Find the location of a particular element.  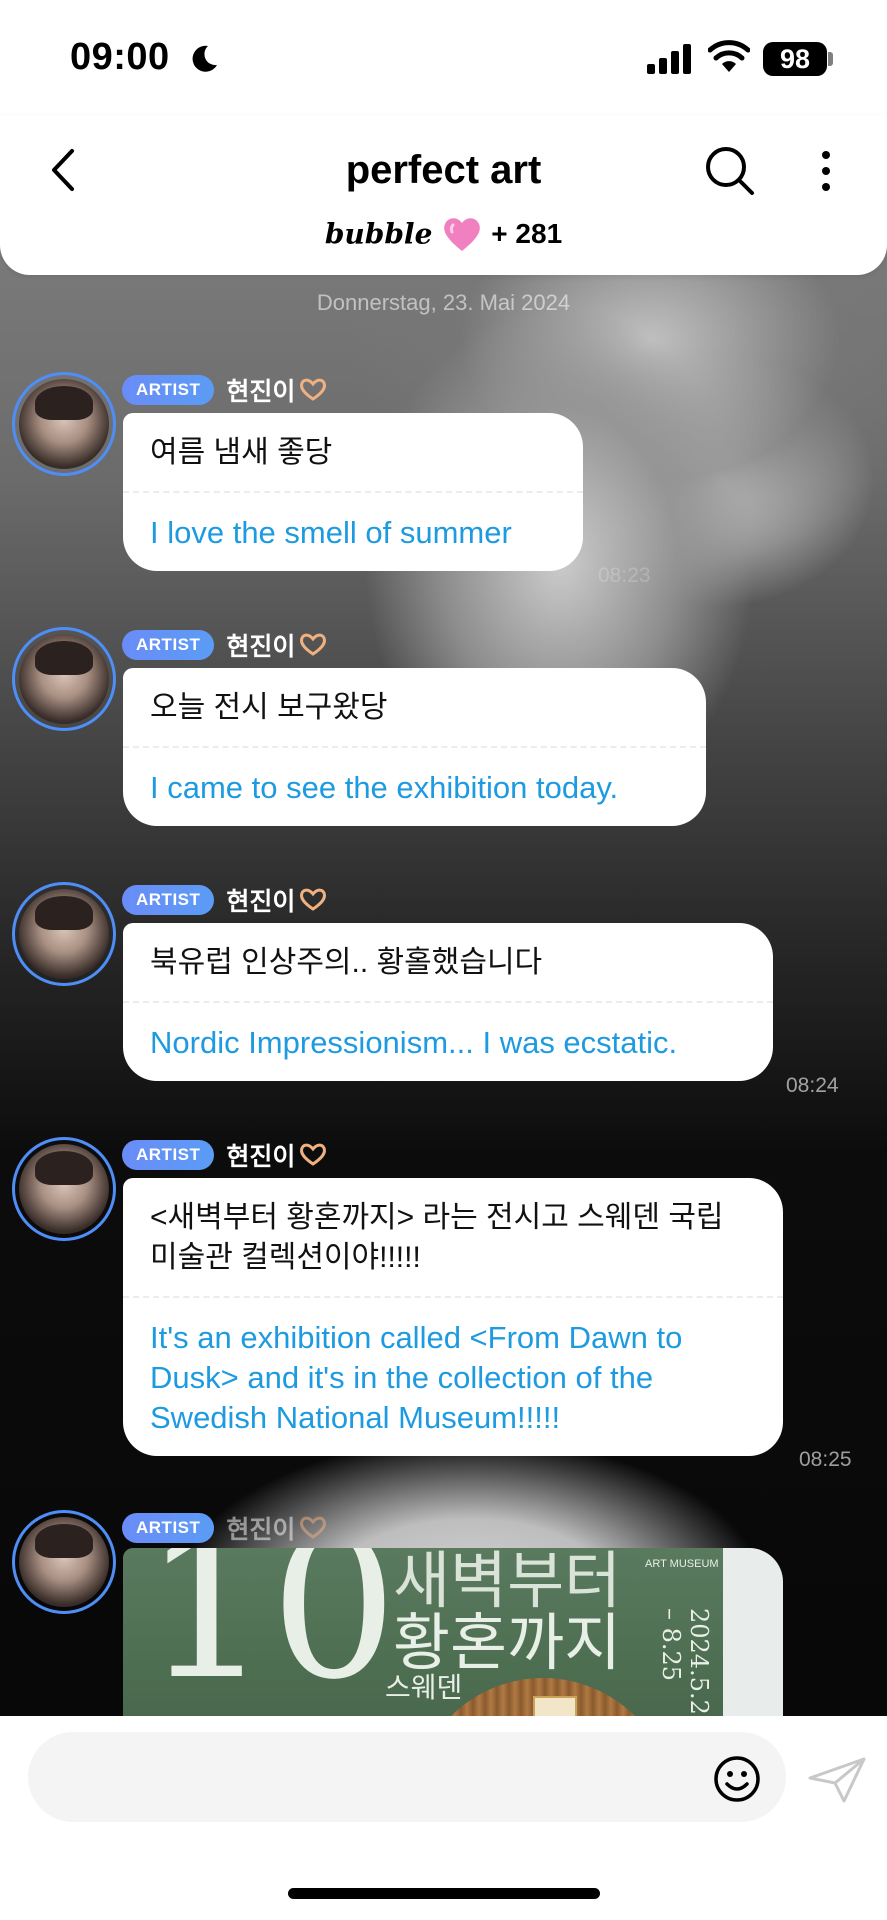

message-korean: <새벽부터 황혼까지> 라는 전시고 스웨덴 국립 미술관 컬렉션이야!!!!! is located at coordinates (437, 1237).